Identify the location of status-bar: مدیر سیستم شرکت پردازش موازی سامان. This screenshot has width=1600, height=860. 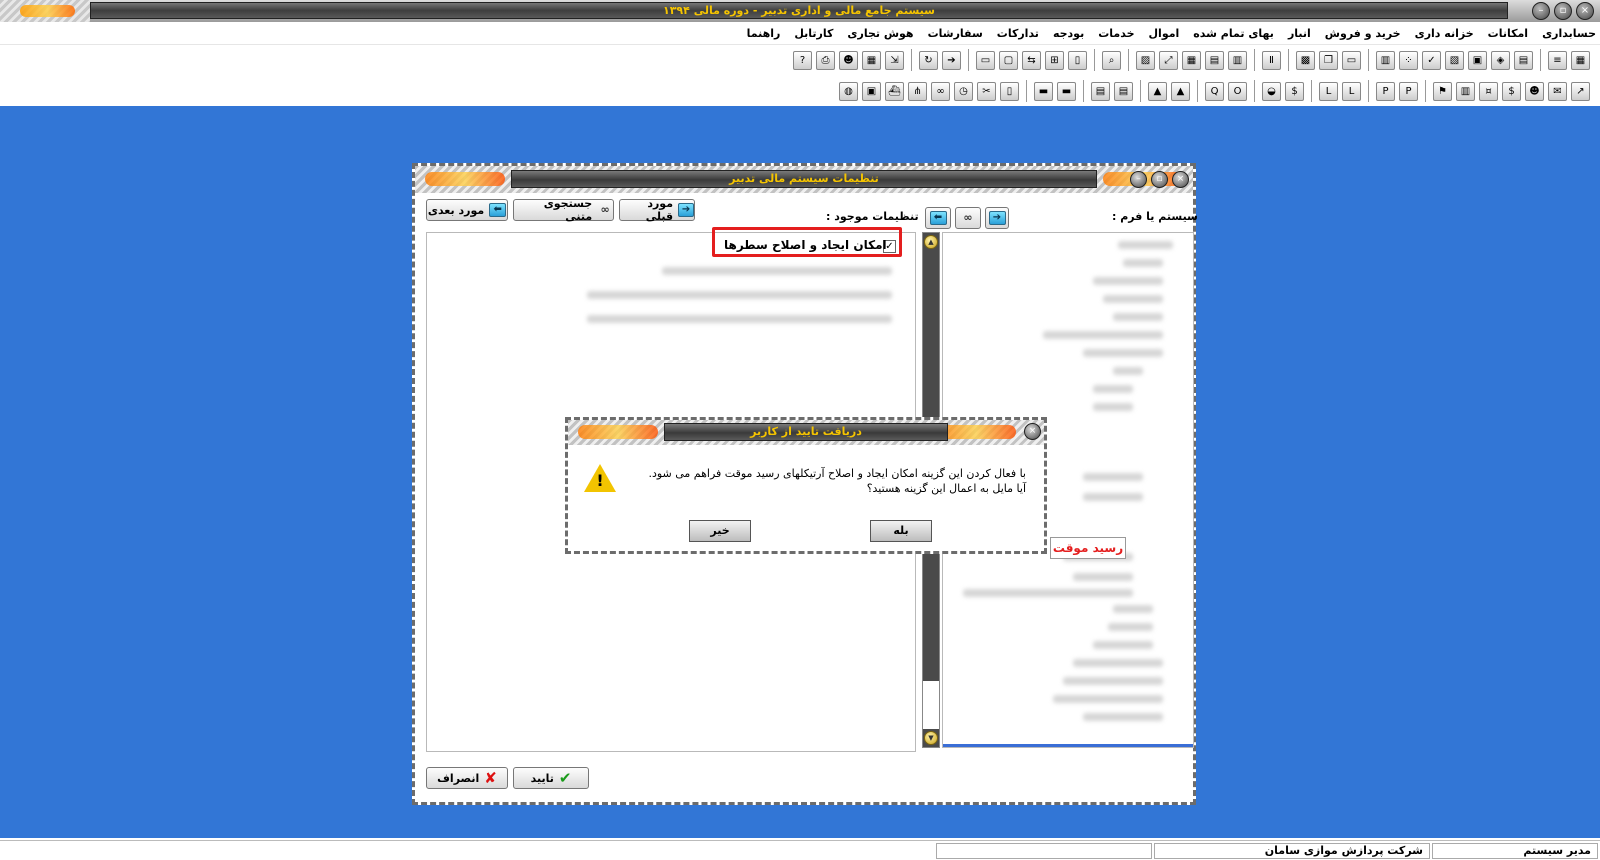
(800, 850).